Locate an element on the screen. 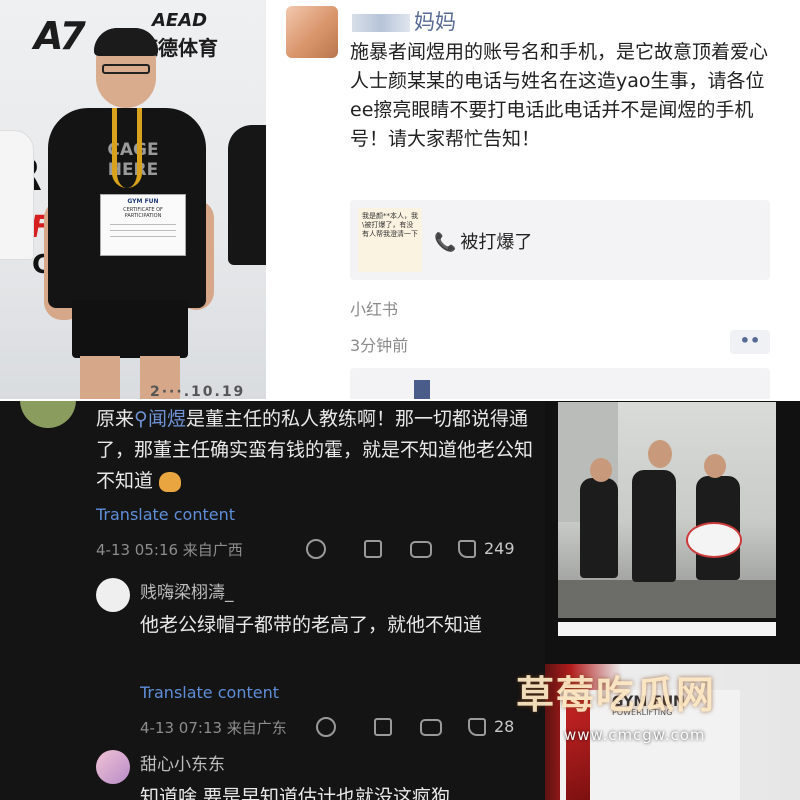 This screenshot has width=800, height=800. comment-text: 知道啥 要是早知道估计也就没这疯狗 is located at coordinates (295, 793).